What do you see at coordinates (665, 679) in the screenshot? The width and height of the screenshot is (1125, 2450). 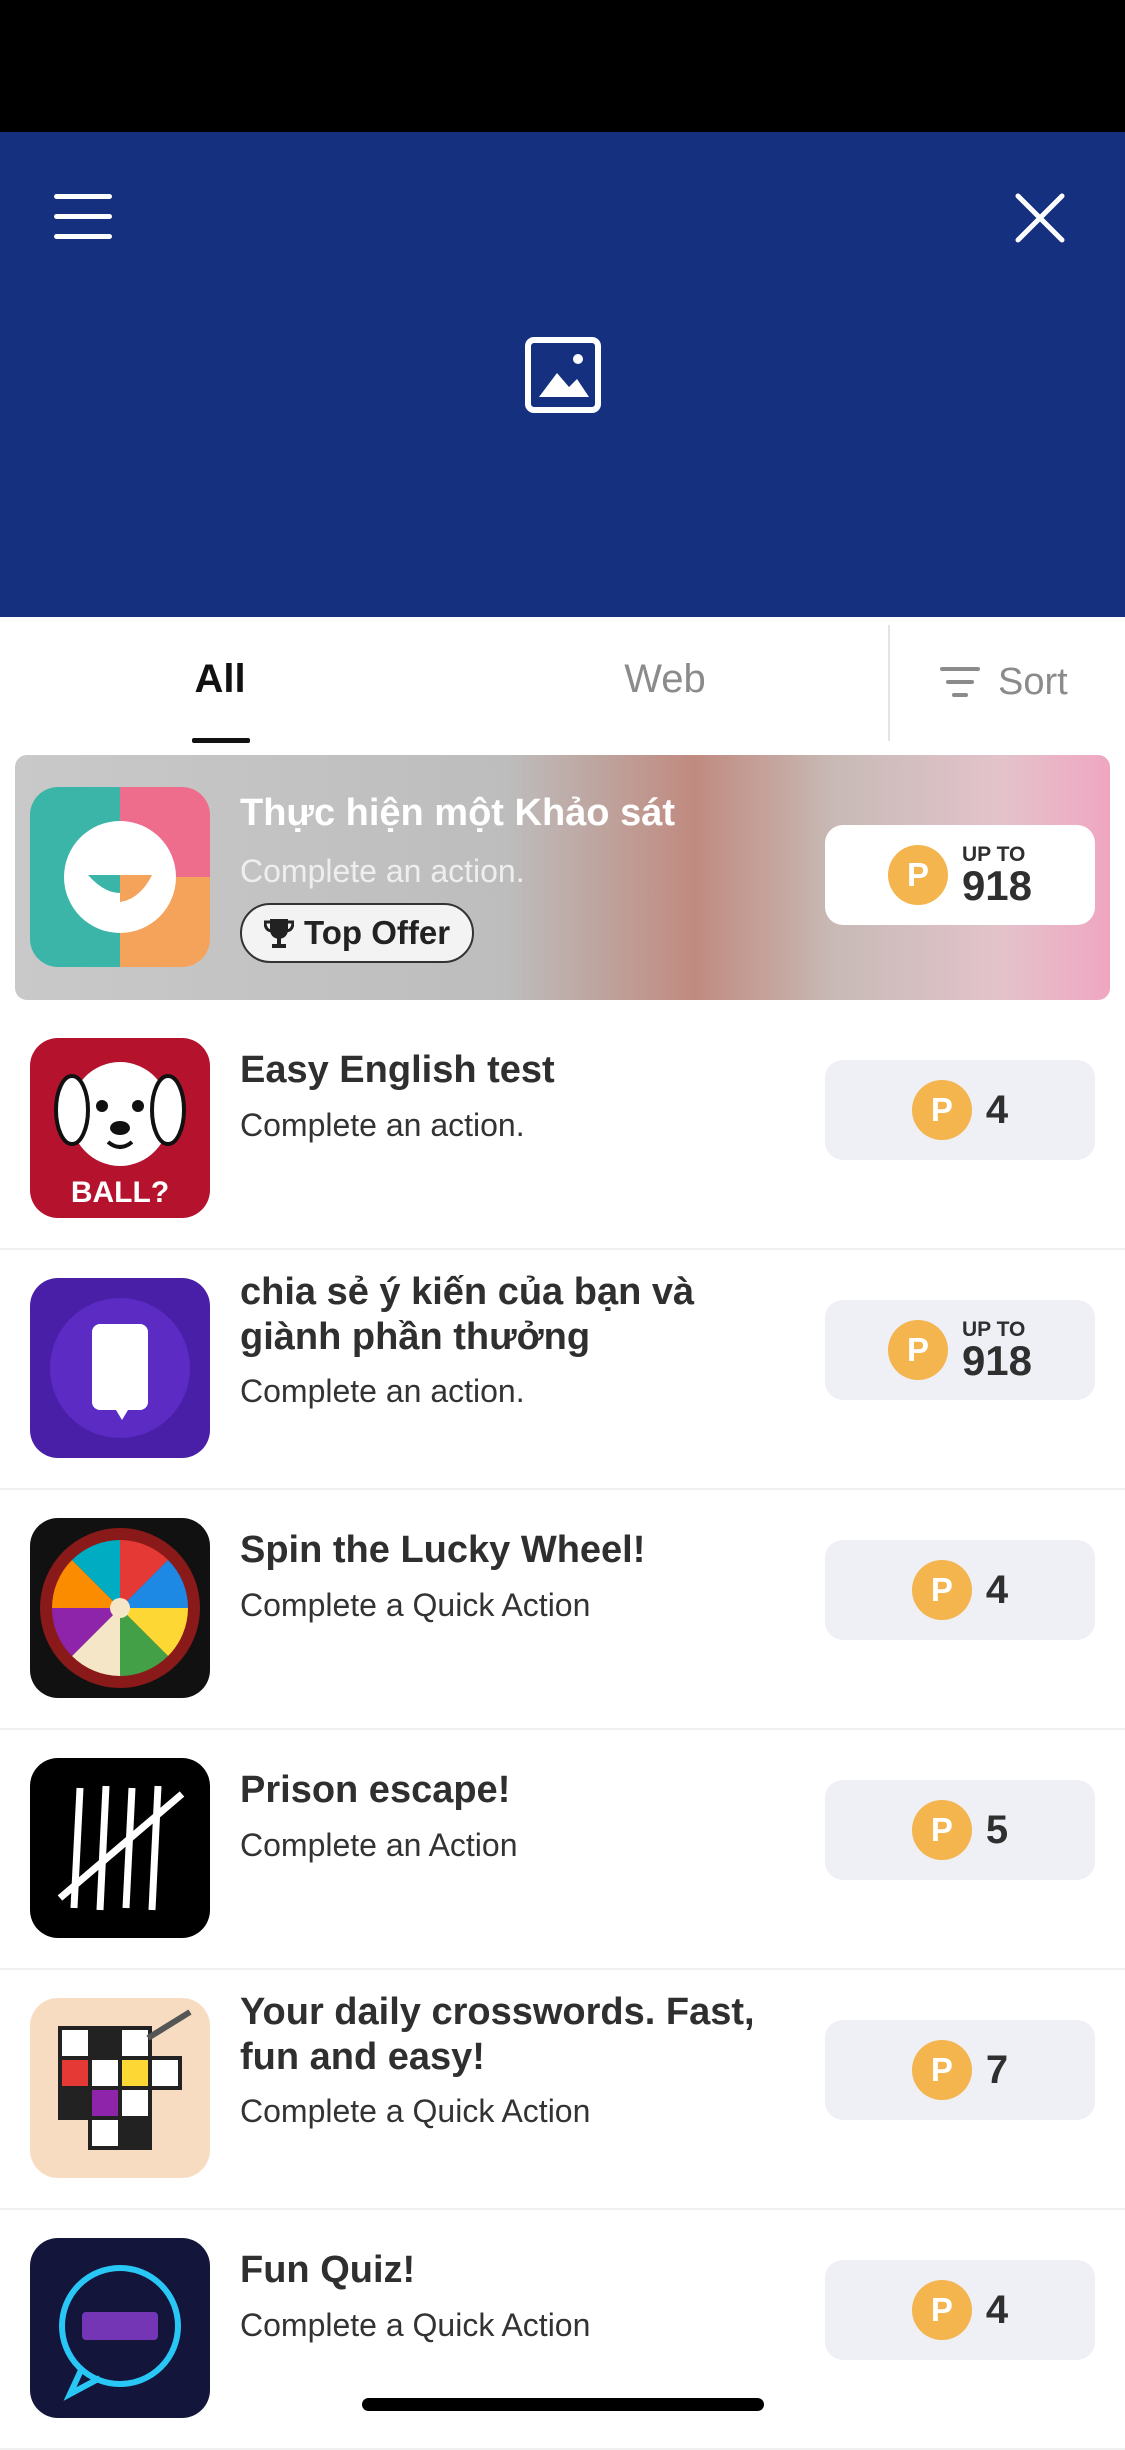 I see `tab-web: Web` at bounding box center [665, 679].